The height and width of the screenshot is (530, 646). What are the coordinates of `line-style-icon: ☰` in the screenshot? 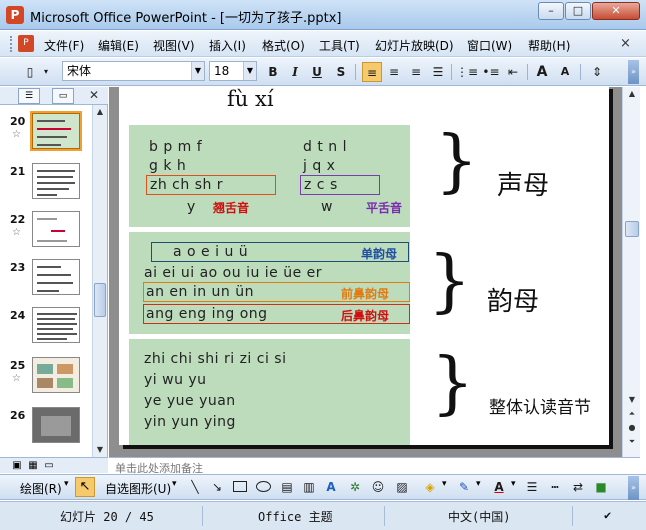 It's located at (532, 487).